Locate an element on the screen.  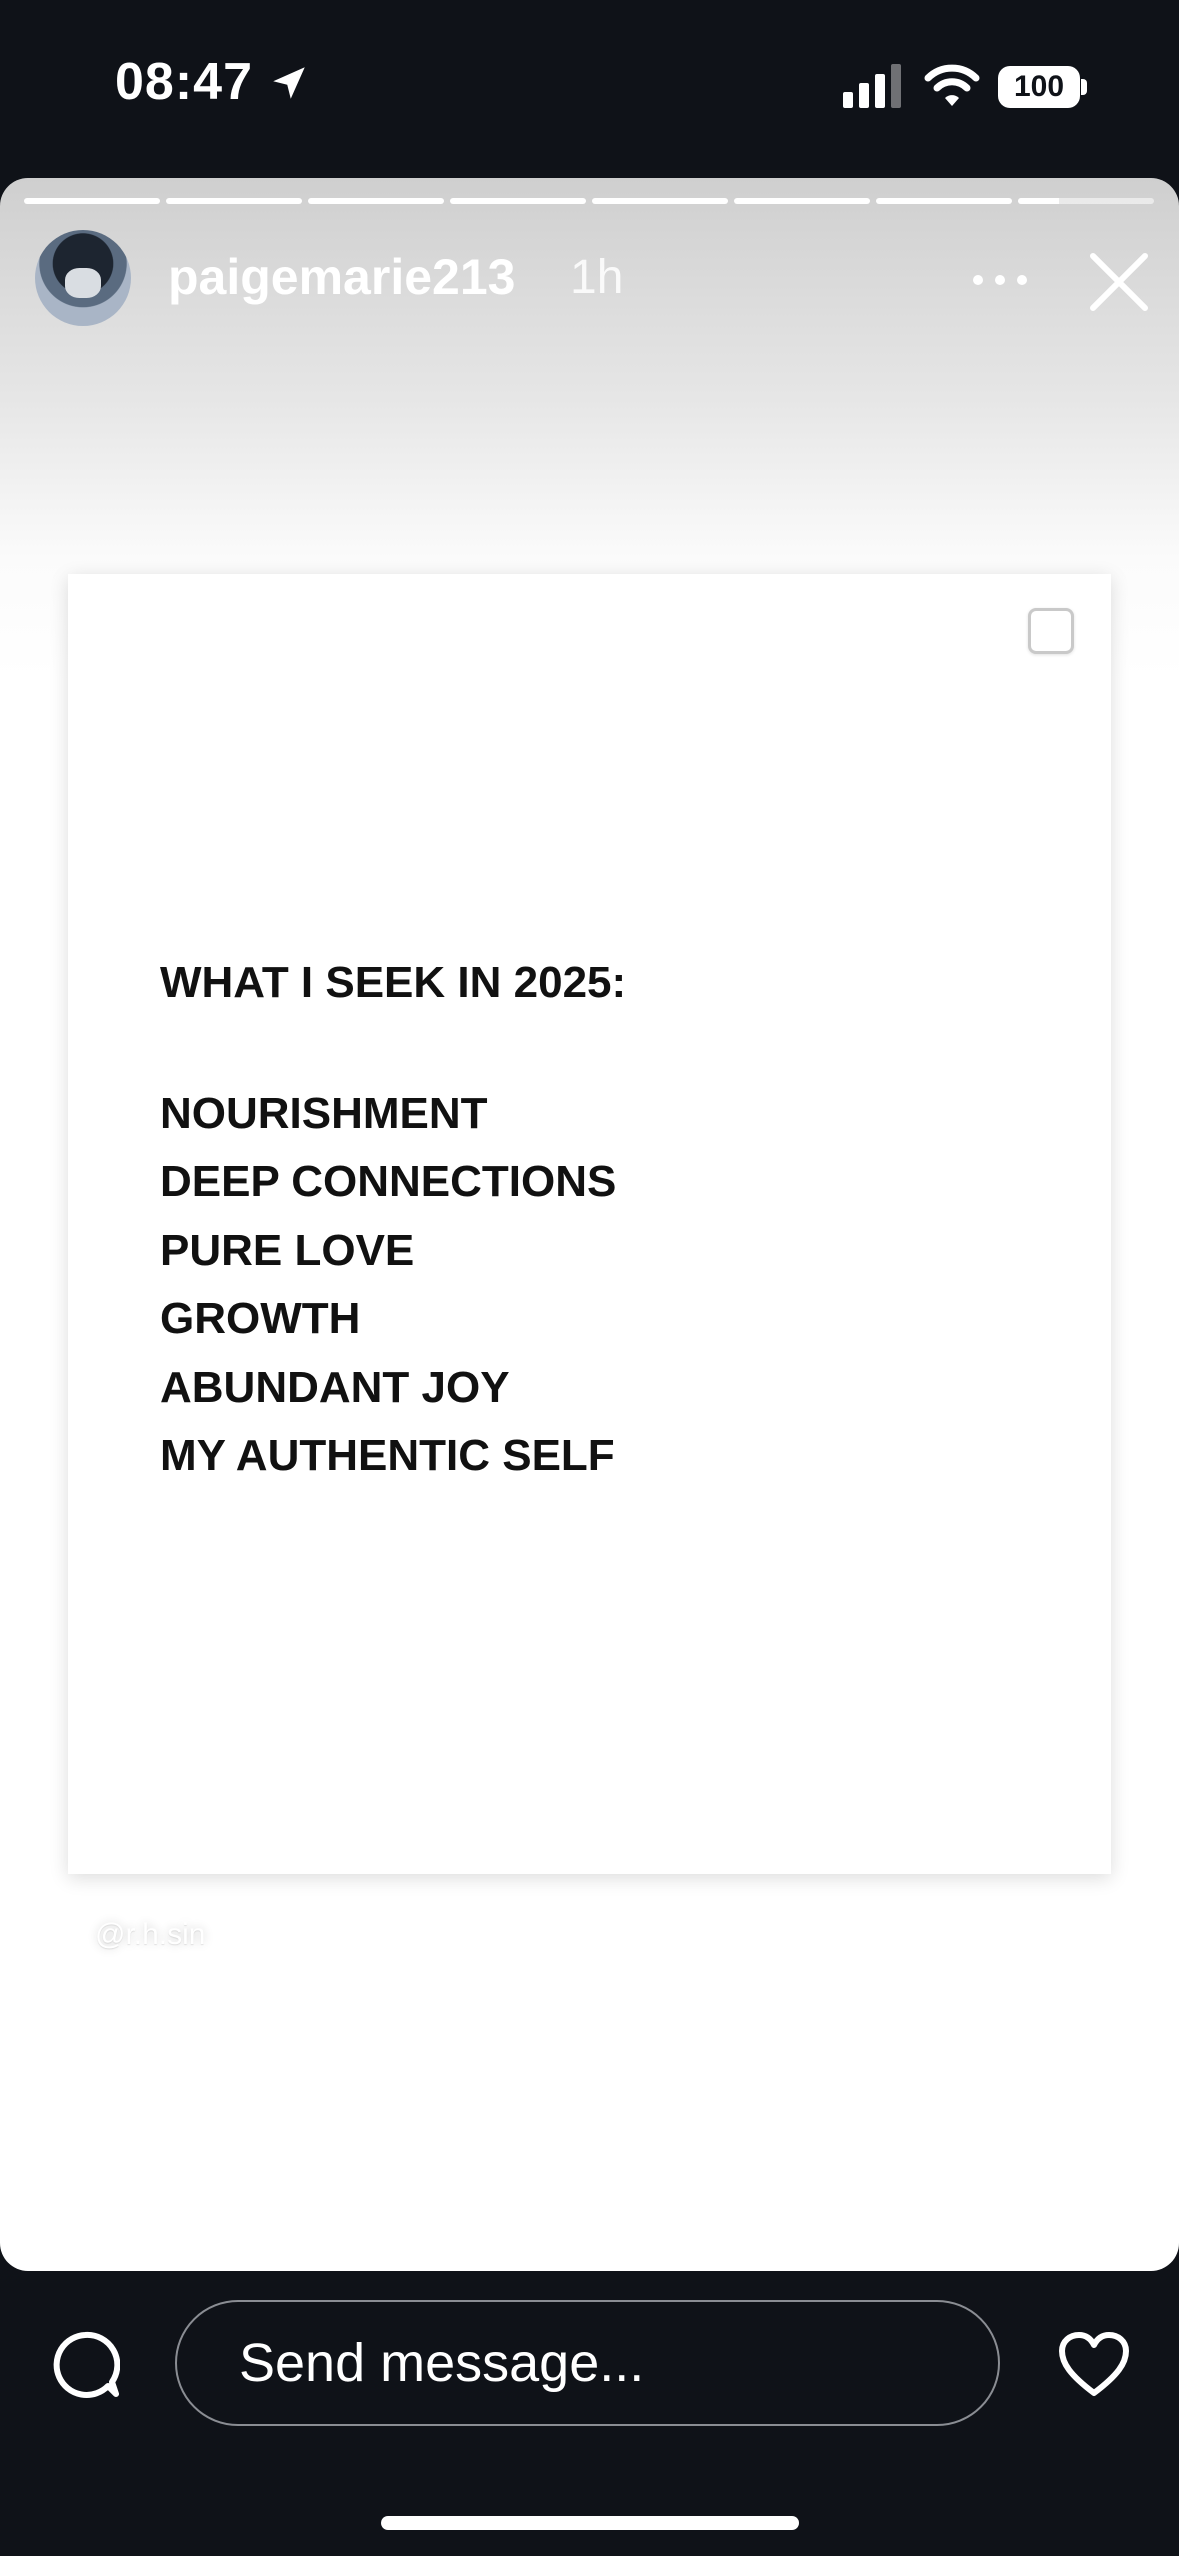
battery-level: 100 is located at coordinates (1039, 86).